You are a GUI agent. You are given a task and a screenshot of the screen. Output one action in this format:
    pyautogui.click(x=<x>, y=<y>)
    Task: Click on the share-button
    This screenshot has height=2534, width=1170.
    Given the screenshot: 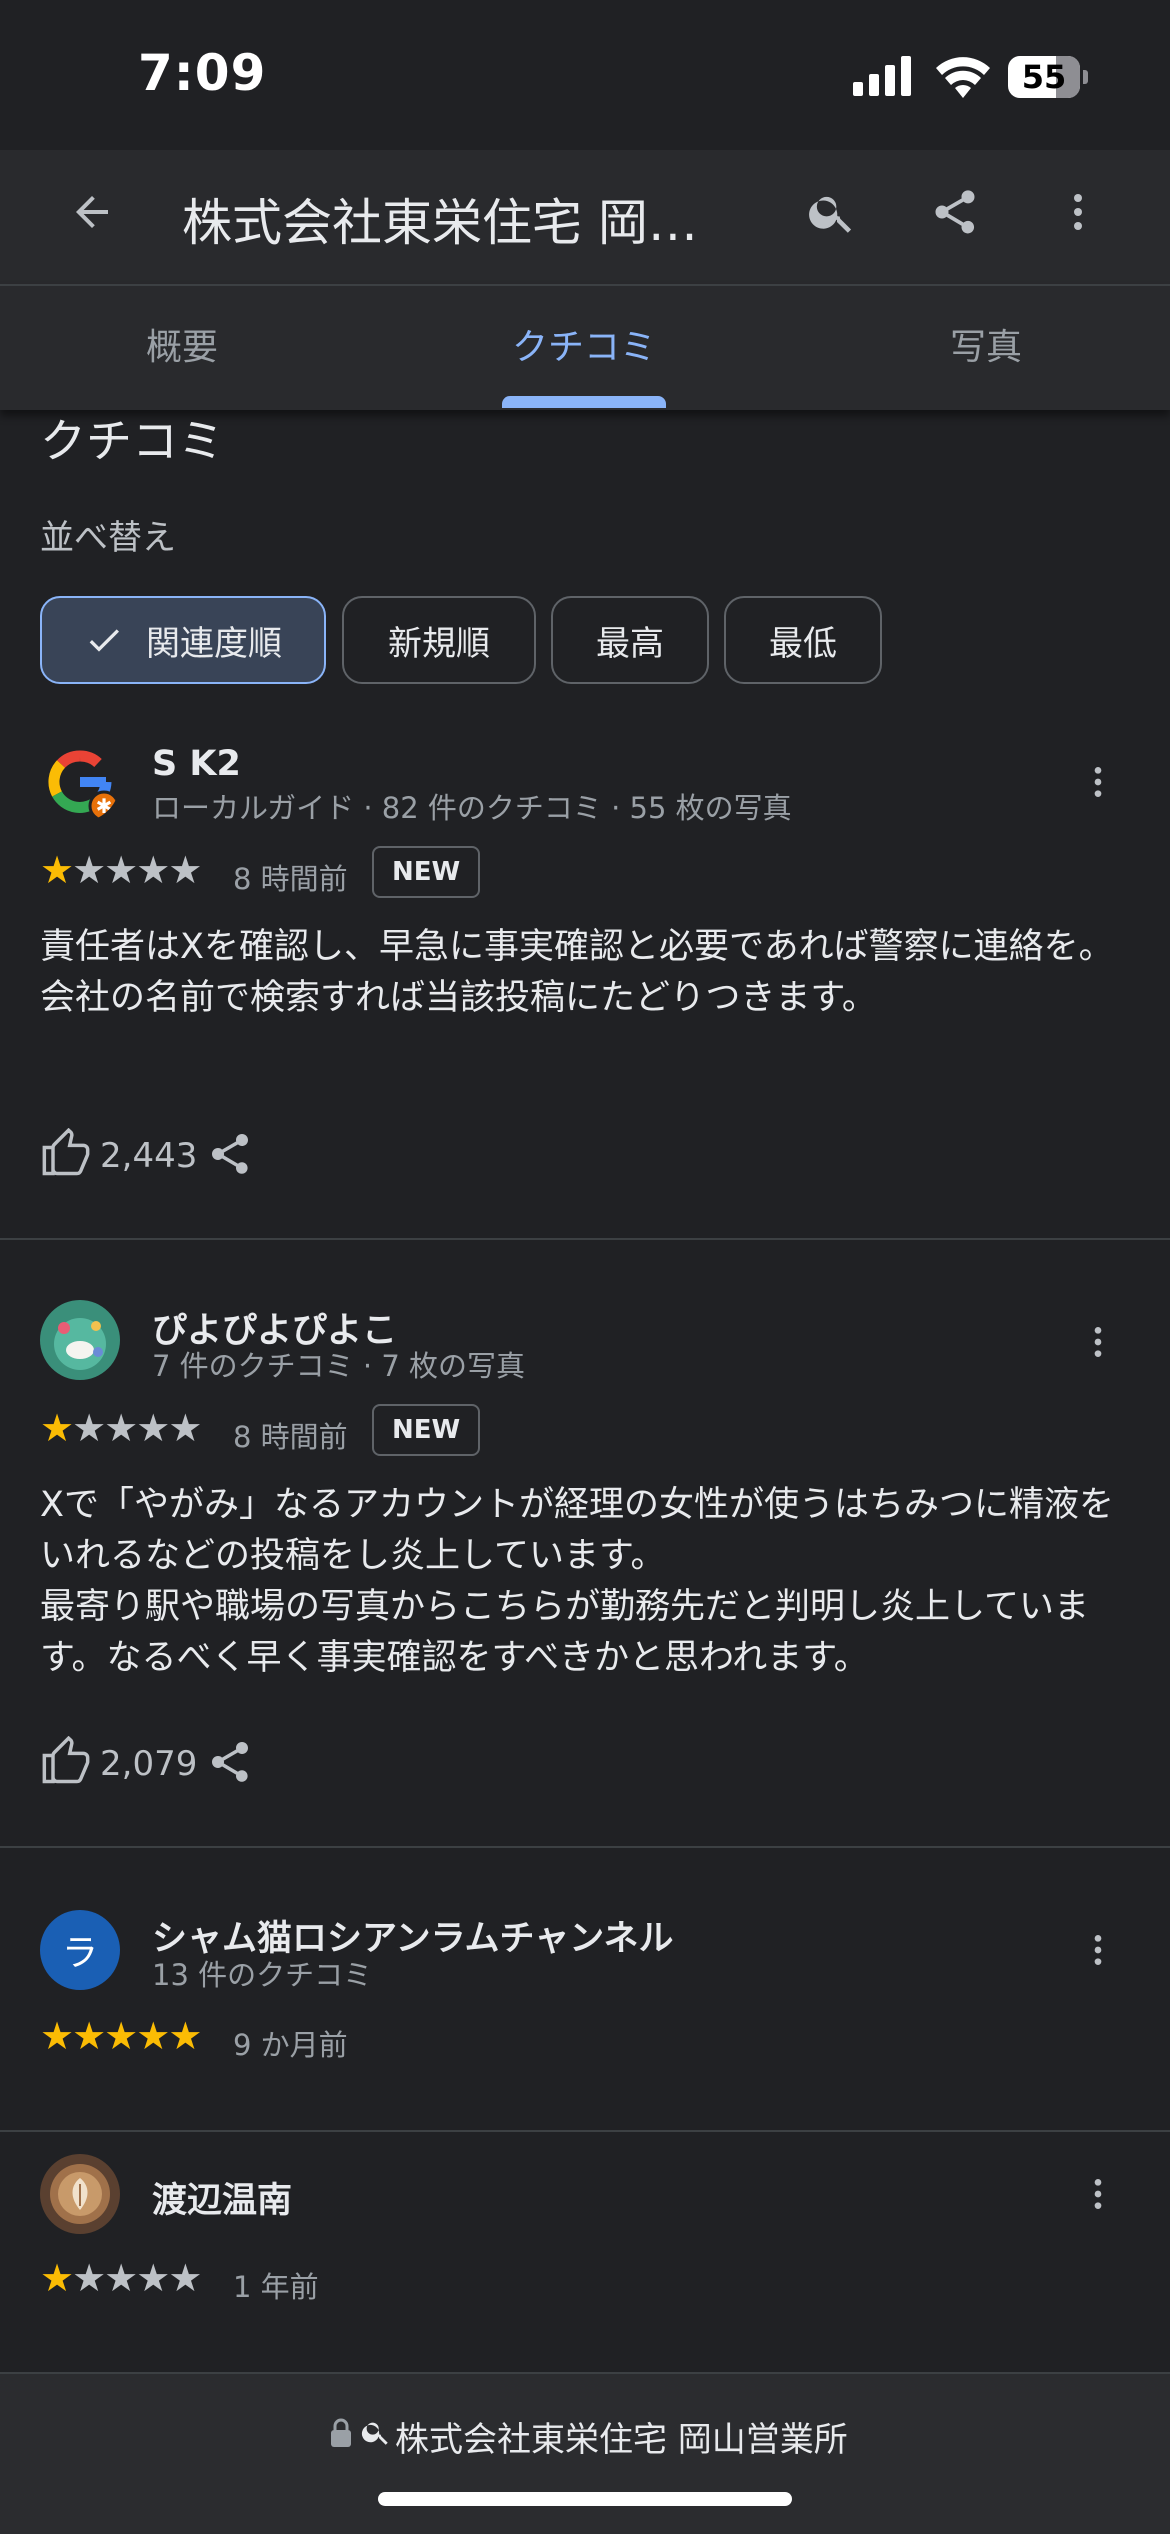 What is the action you would take?
    pyautogui.click(x=955, y=212)
    